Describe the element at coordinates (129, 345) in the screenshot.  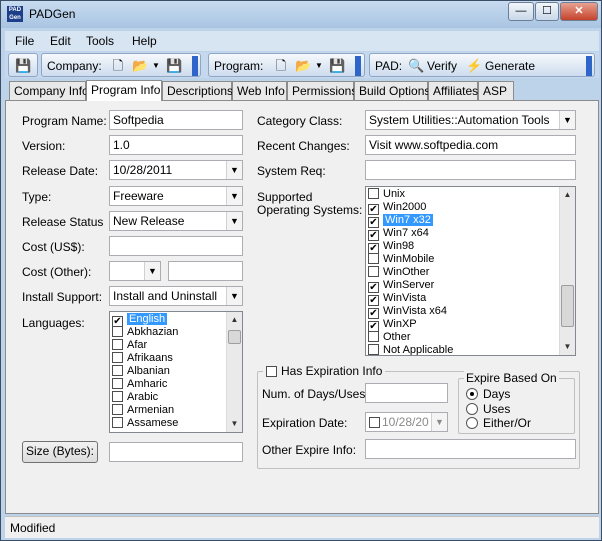
I see `language-item: Afar` at that location.